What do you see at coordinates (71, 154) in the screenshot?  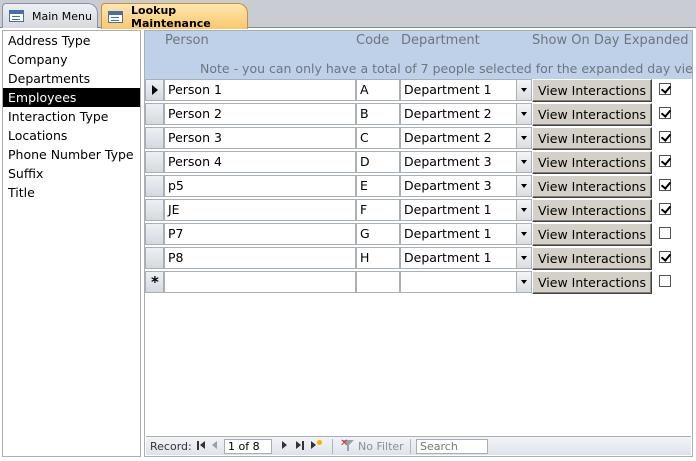 I see `lookup-item-phone-number-type: Phone Number Type` at bounding box center [71, 154].